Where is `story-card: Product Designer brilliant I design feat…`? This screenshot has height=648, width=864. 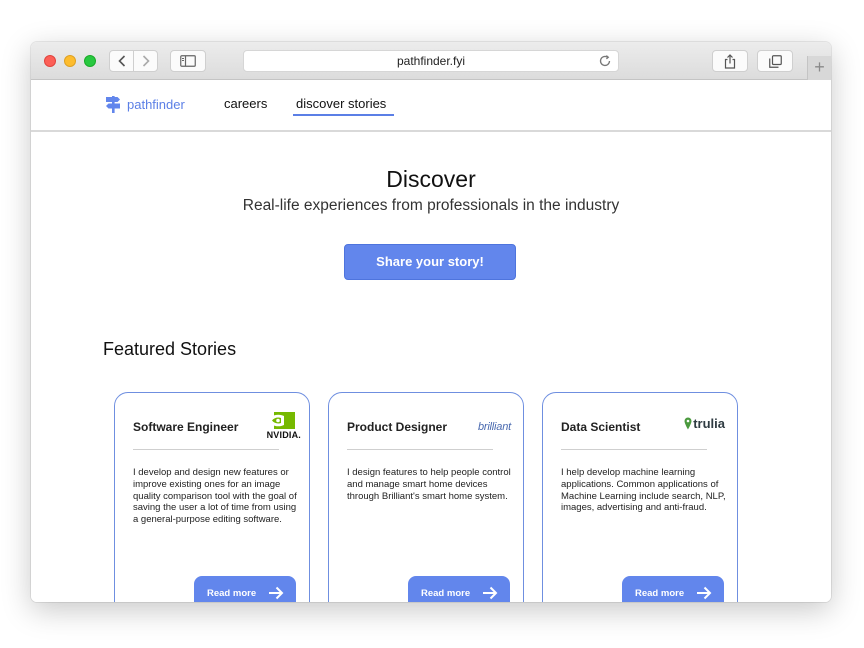
story-card: Product Designer brilliant I design feat… is located at coordinates (426, 497).